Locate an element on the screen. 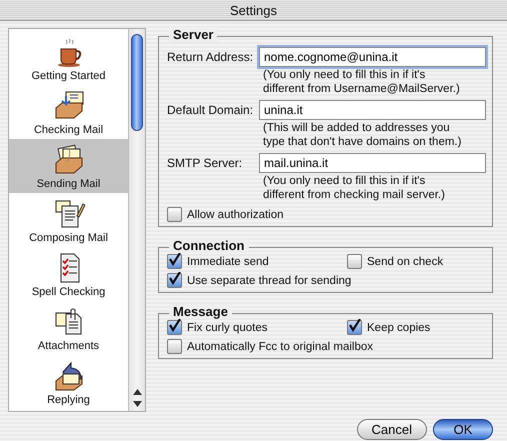 The height and width of the screenshot is (441, 507). field-label: Return Address: is located at coordinates (210, 57).